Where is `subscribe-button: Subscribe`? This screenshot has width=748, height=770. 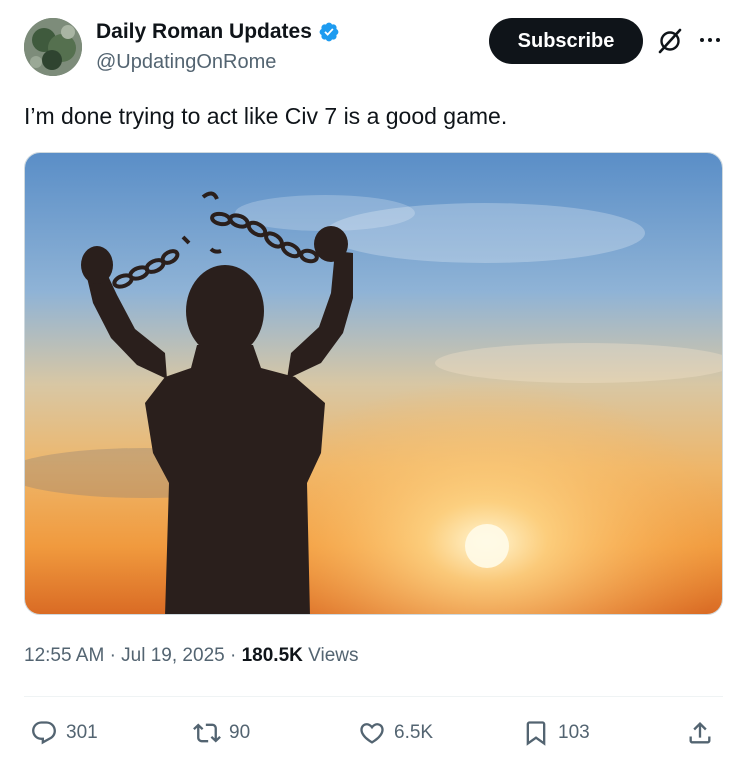 subscribe-button: Subscribe is located at coordinates (566, 41).